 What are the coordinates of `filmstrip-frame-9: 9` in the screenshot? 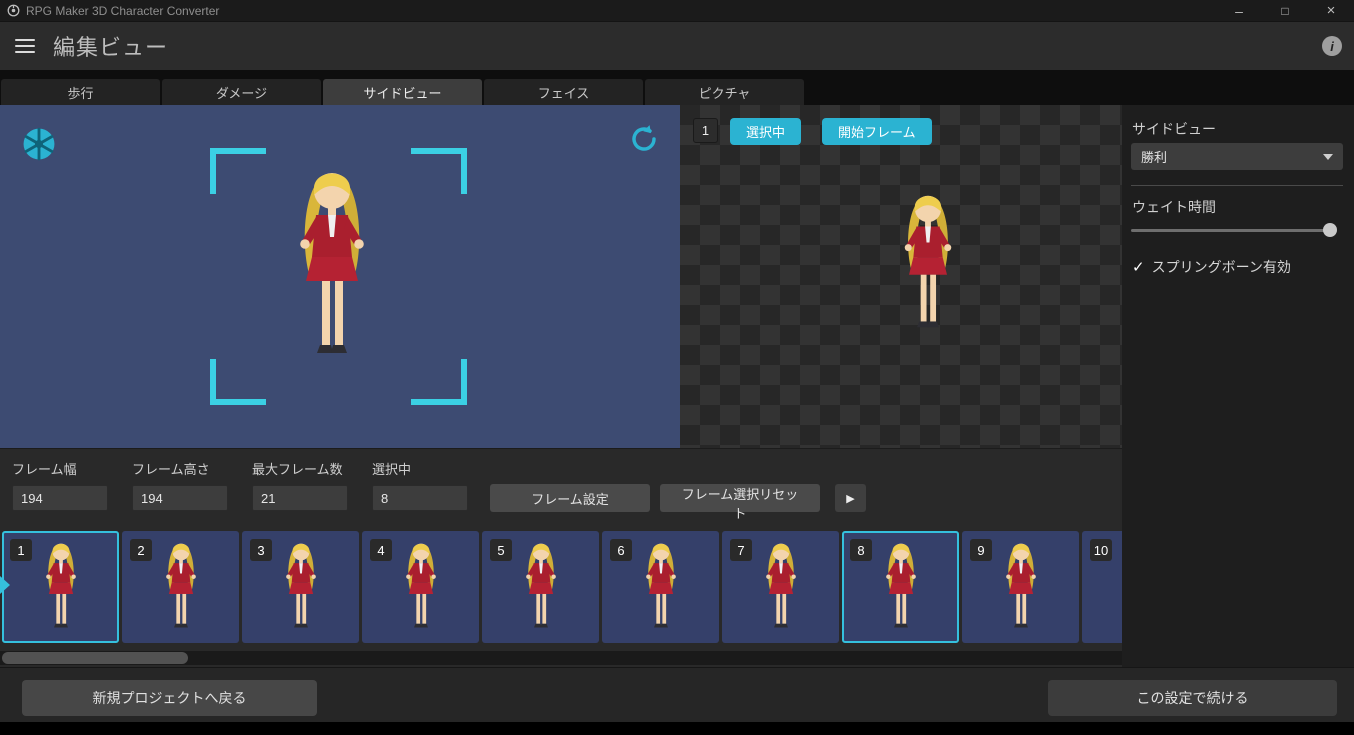 It's located at (1020, 587).